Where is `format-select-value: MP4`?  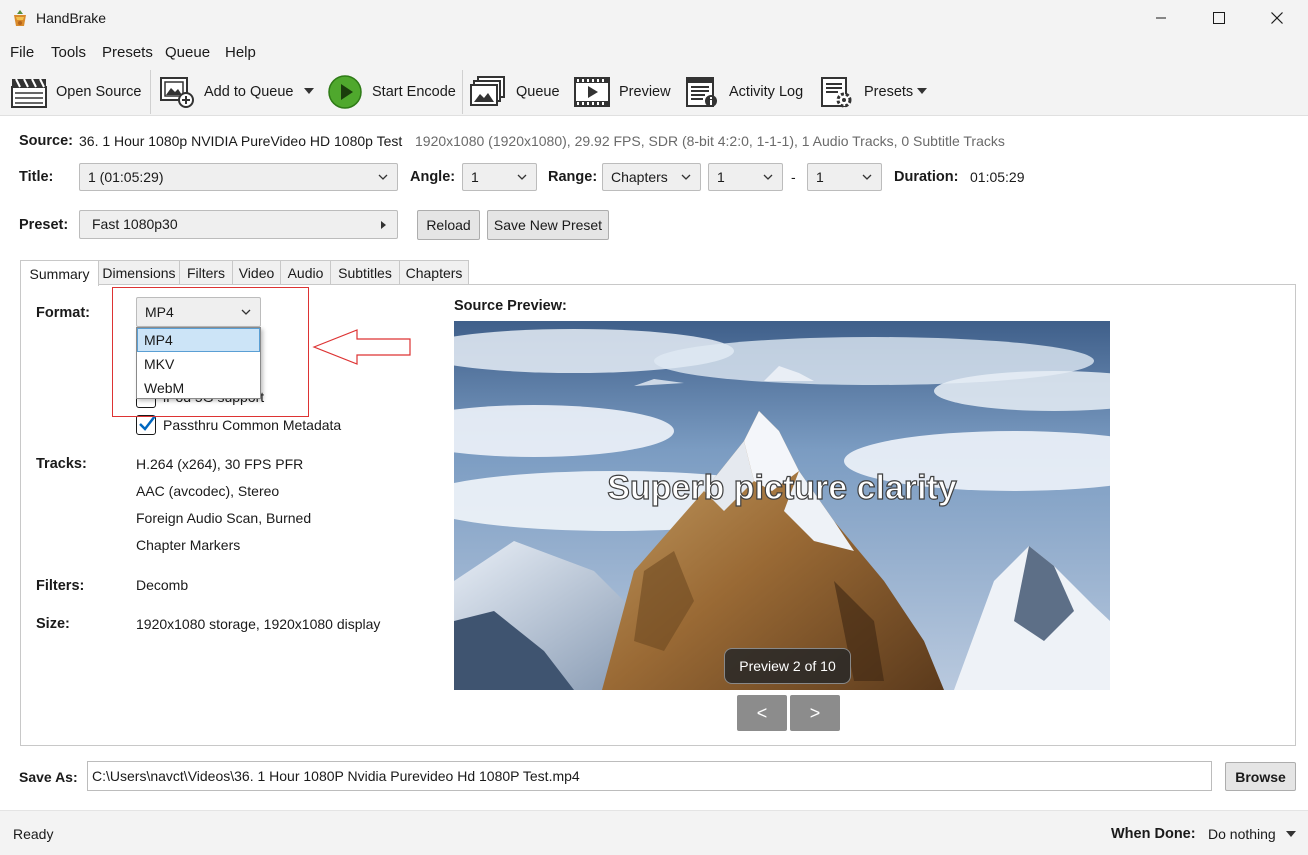 format-select-value: MP4 is located at coordinates (159, 312).